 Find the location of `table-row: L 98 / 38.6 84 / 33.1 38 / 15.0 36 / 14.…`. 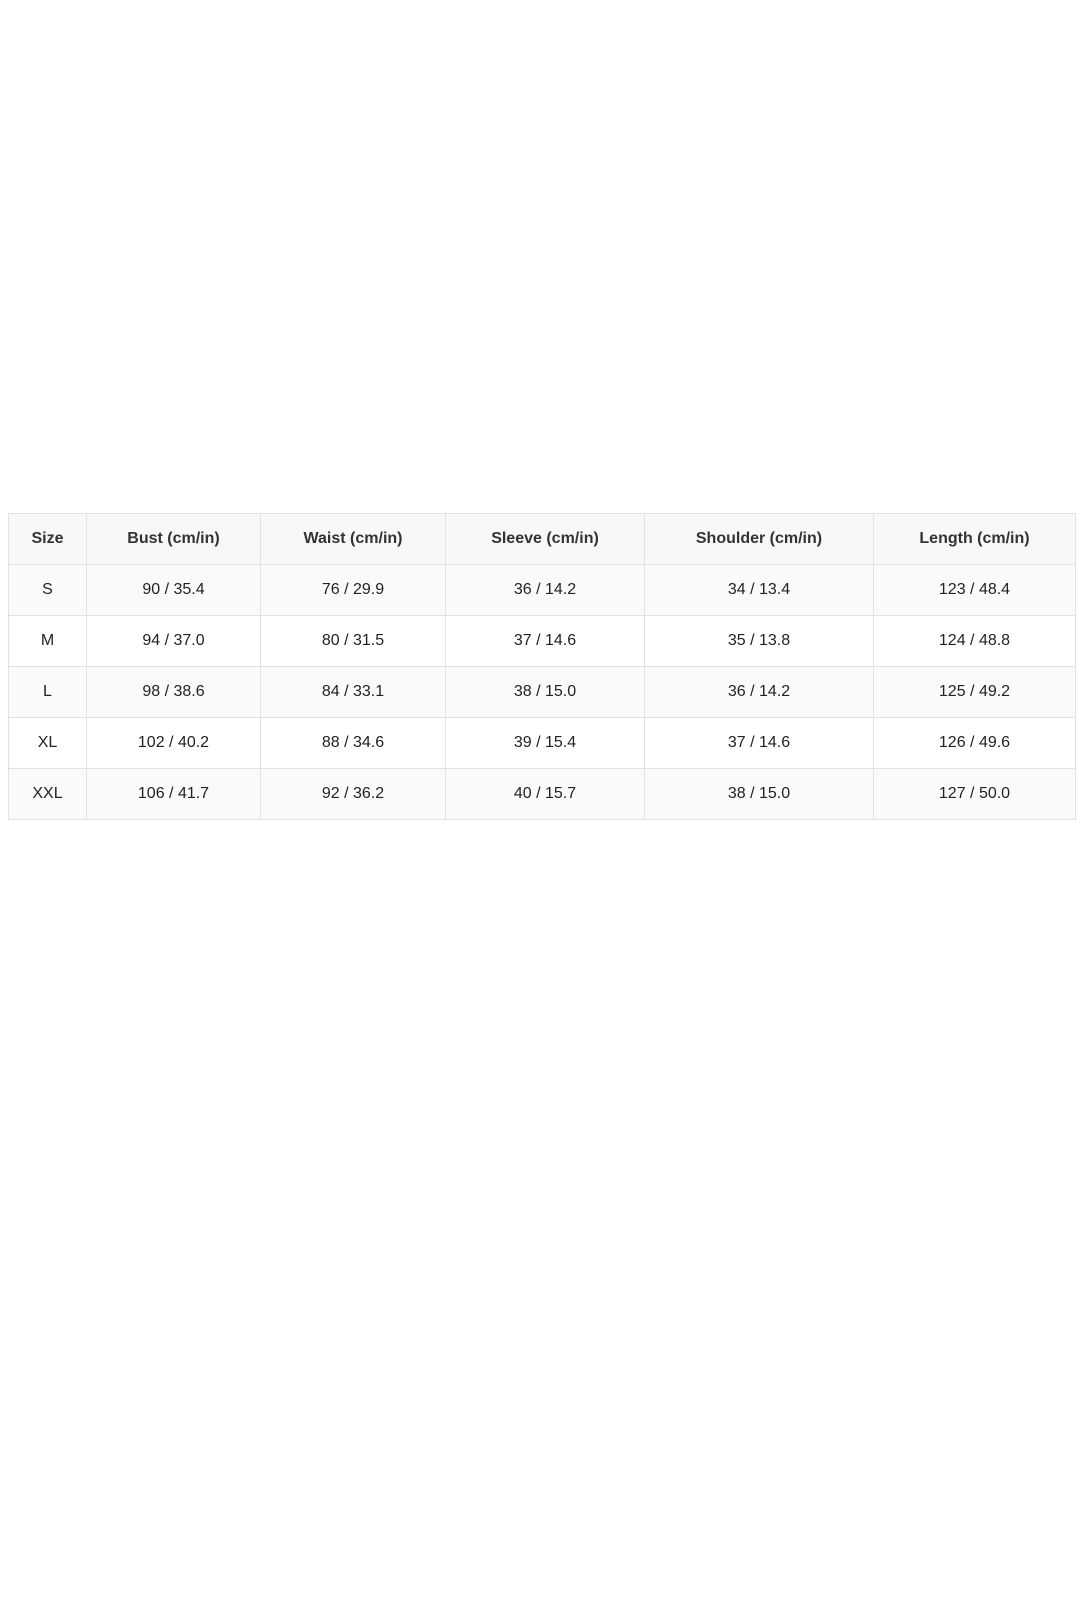

table-row: L 98 / 38.6 84 / 33.1 38 / 15.0 36 / 14.… is located at coordinates (542, 692).